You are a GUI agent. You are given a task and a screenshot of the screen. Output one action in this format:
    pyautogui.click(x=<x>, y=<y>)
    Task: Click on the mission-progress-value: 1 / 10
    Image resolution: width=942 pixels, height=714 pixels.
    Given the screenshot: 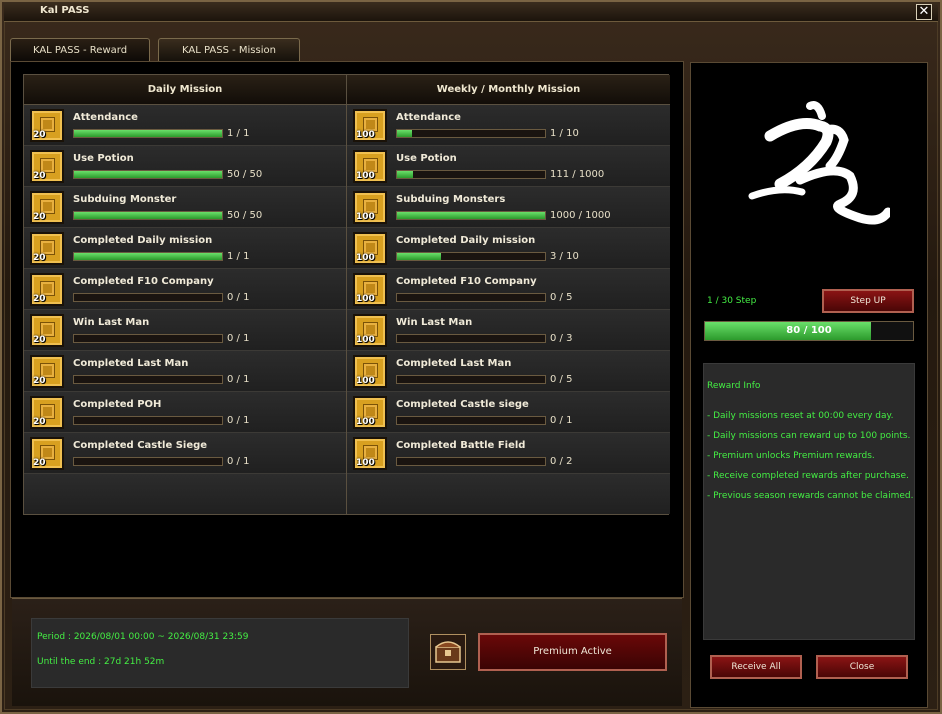 What is the action you would take?
    pyautogui.click(x=564, y=133)
    